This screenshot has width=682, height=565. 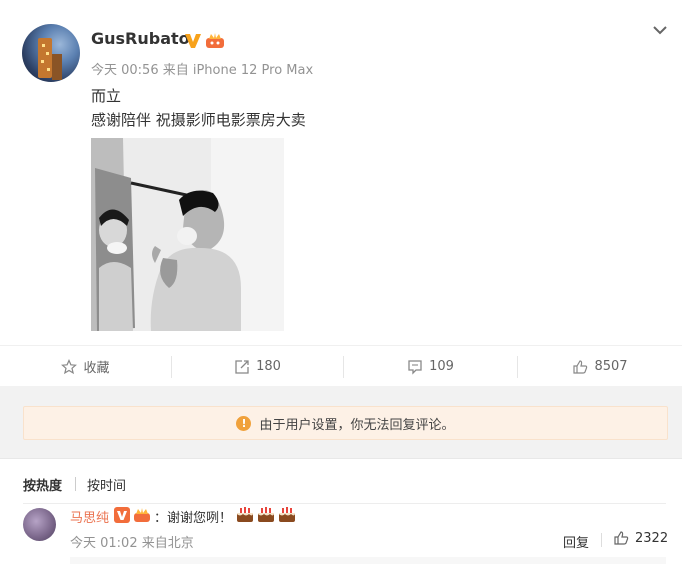 I want to click on favorite-button: 收藏, so click(x=85, y=366).